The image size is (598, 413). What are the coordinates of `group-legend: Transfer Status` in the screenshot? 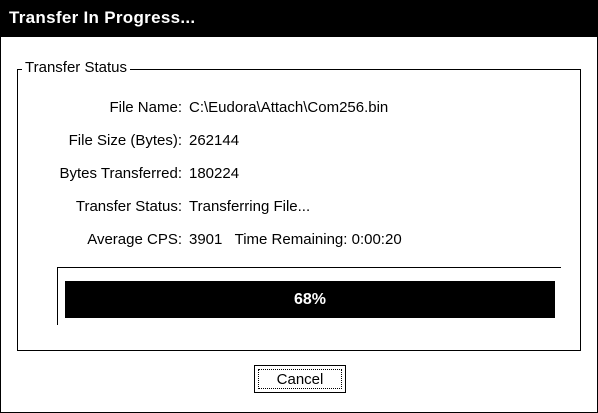 It's located at (76, 68).